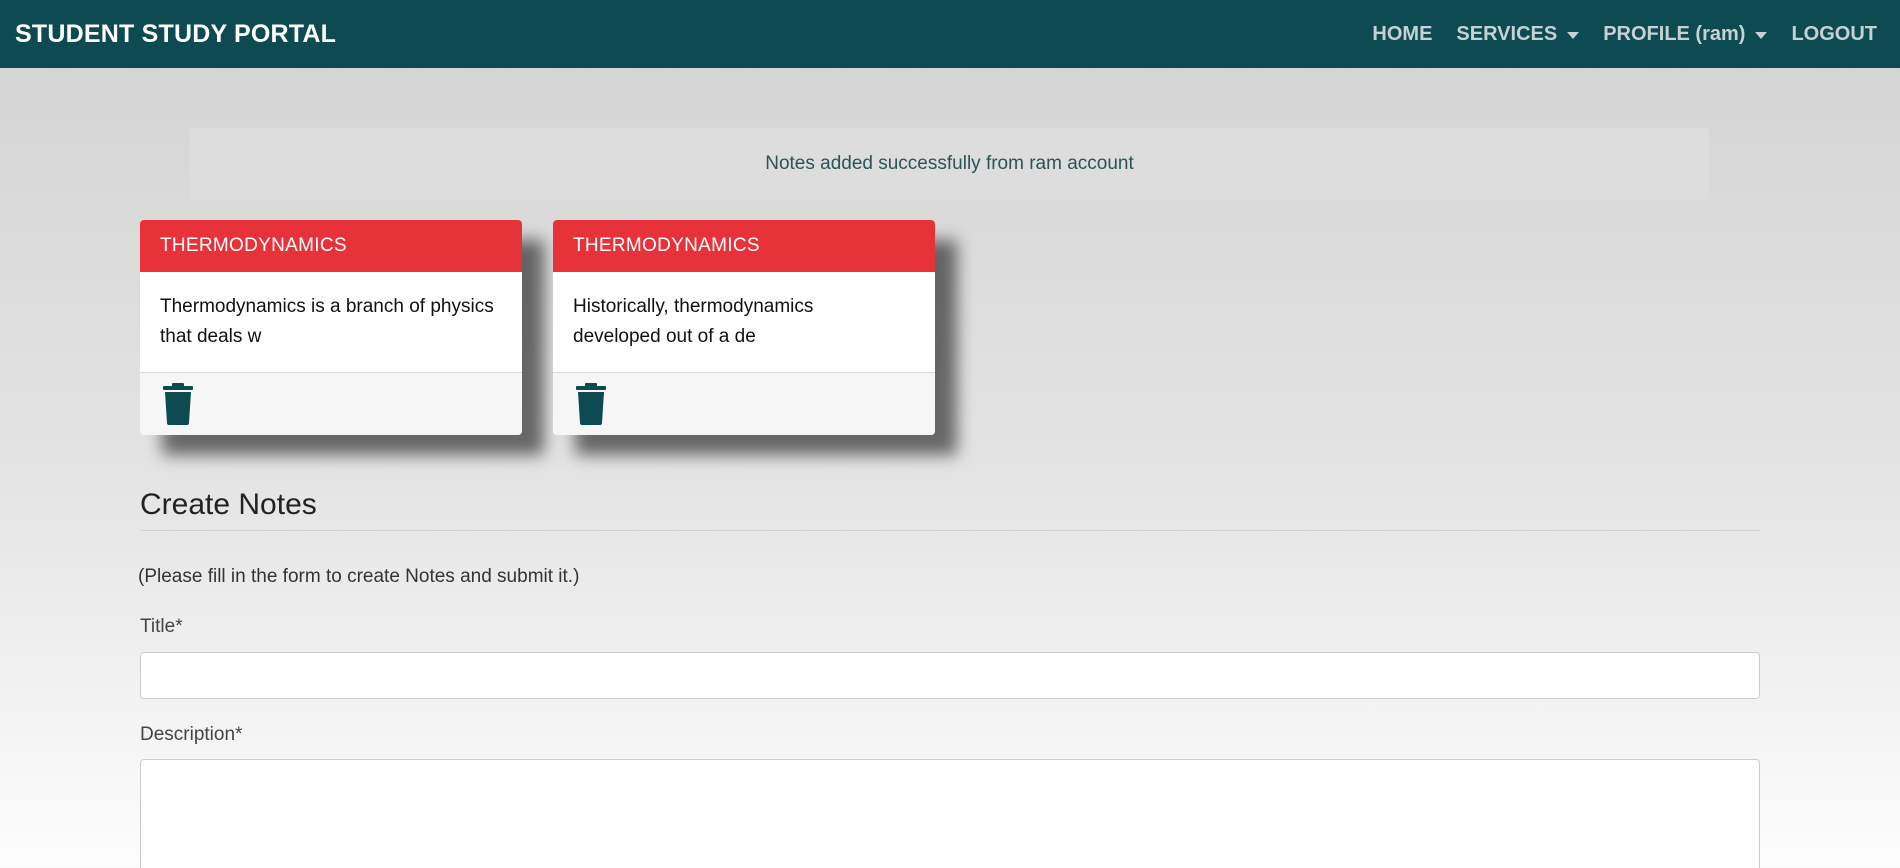 The image size is (1900, 868). Describe the element at coordinates (664, 336) in the screenshot. I see `note-card-text-line: developed out of a de` at that location.